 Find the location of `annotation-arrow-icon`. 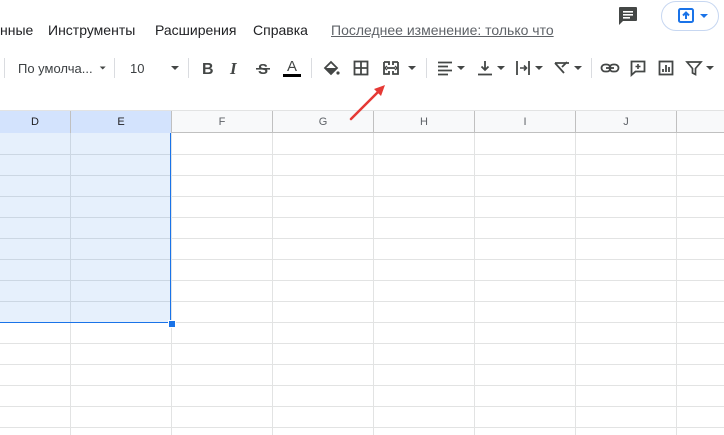

annotation-arrow-icon is located at coordinates (367, 103).